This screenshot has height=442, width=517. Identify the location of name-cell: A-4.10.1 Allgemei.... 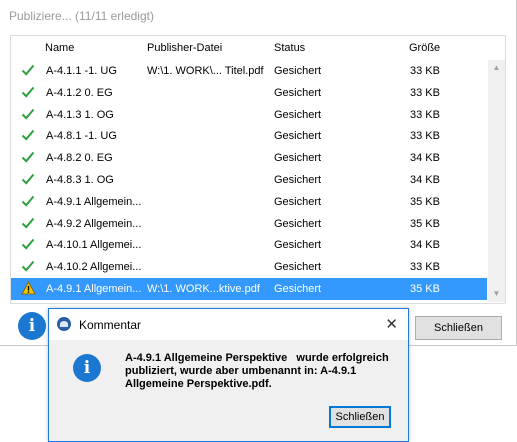
(94, 245).